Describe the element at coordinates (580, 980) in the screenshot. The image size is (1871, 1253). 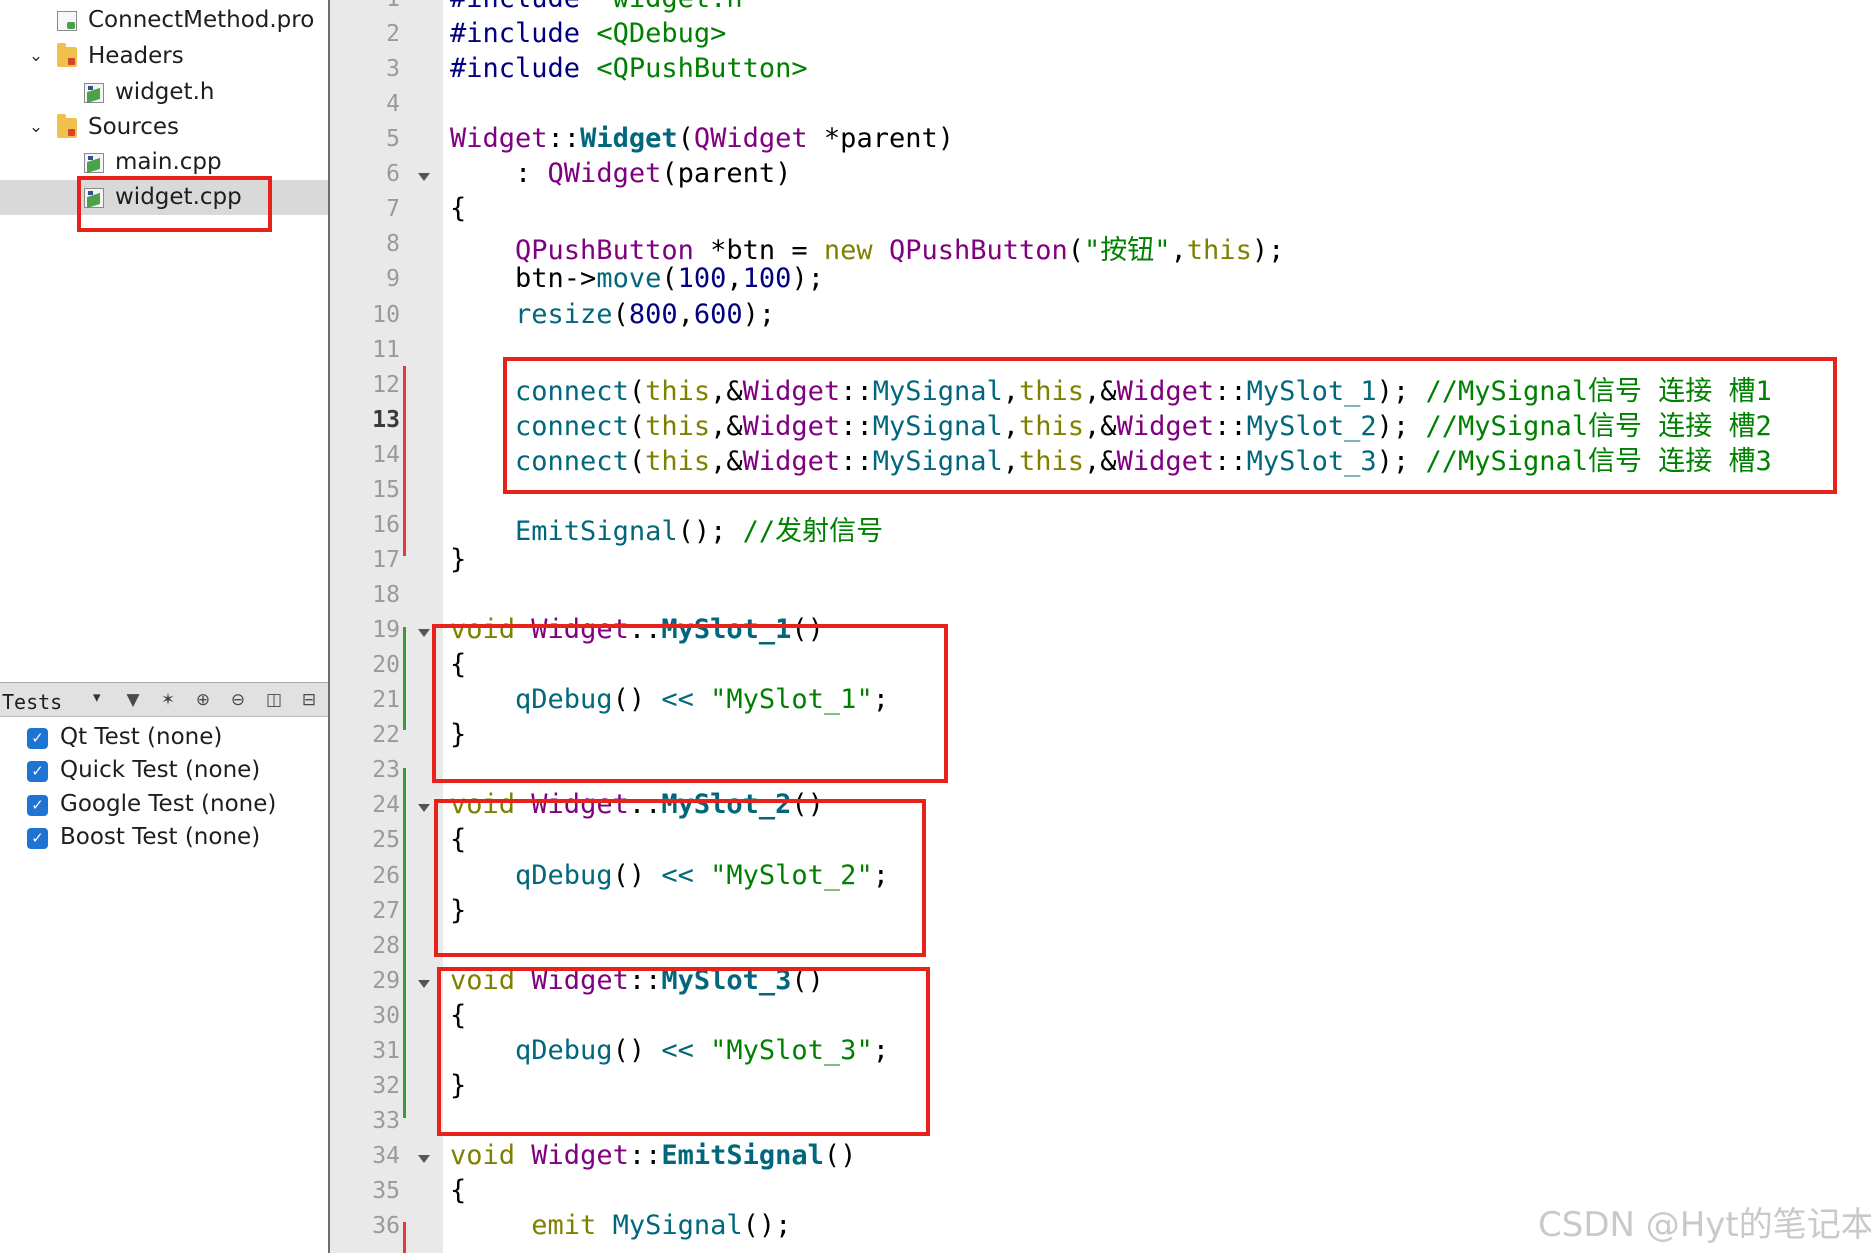
I see `code-token: Widget` at that location.